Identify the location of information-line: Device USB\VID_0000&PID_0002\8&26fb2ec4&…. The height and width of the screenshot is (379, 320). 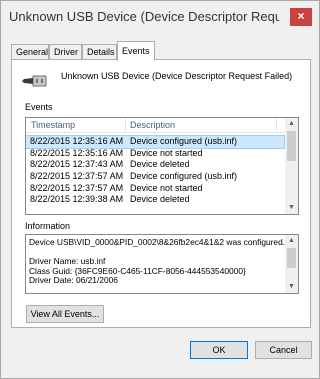
(157, 242).